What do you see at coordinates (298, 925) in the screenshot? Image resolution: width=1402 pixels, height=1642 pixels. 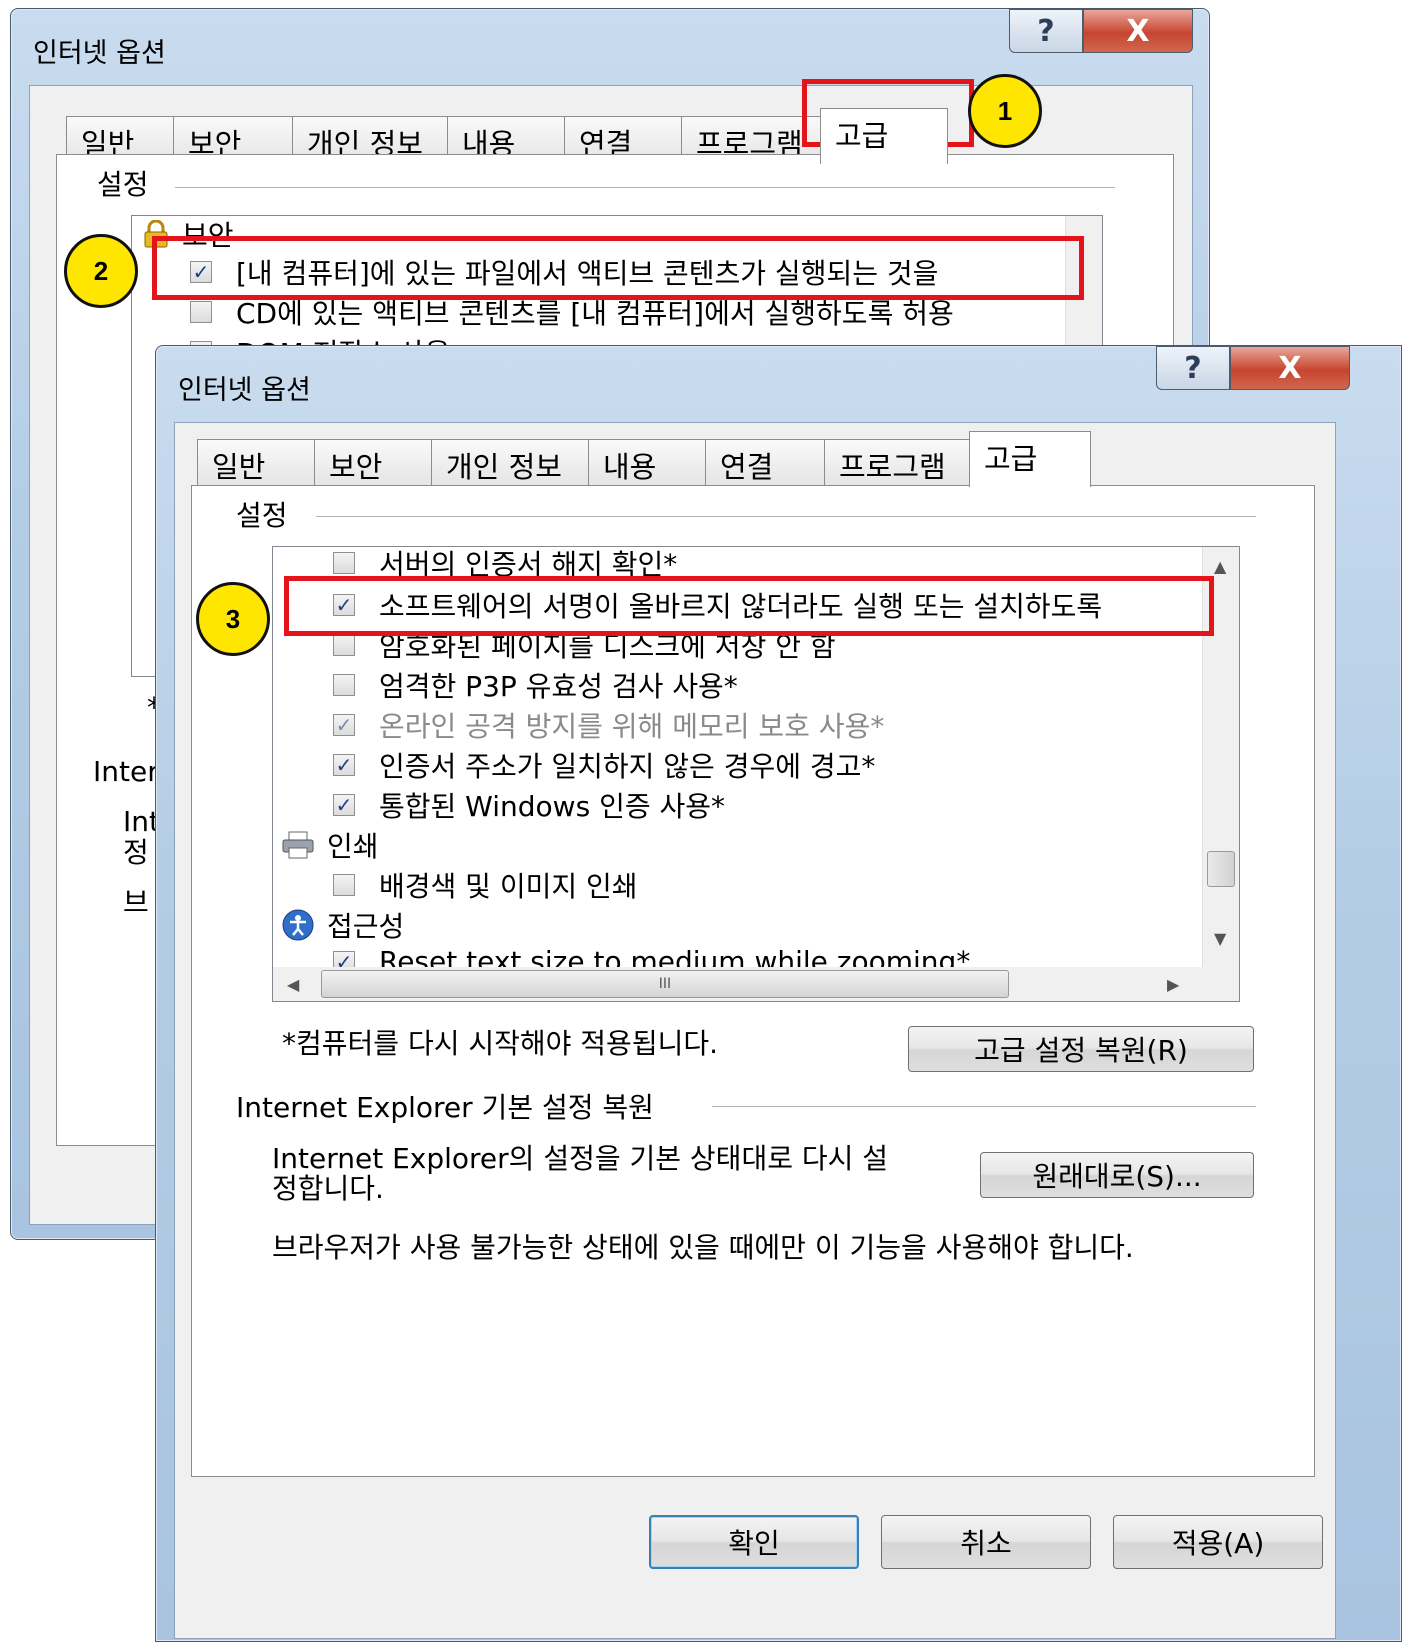 I see `accessibility-icon` at bounding box center [298, 925].